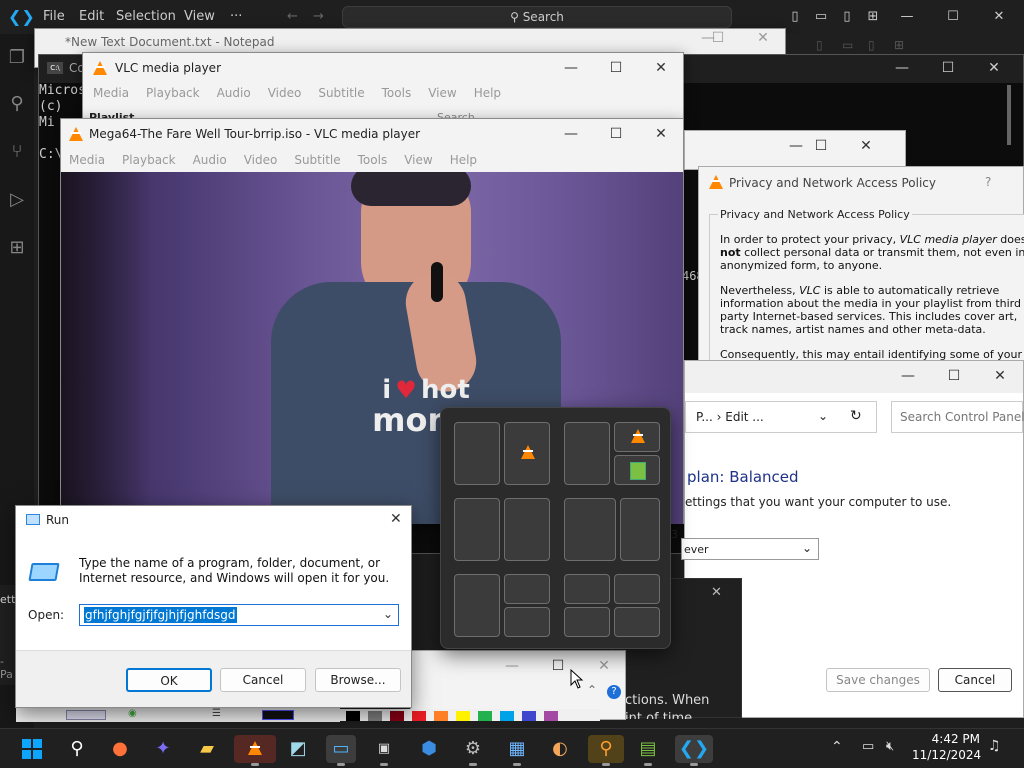 This screenshot has height=768, width=1024. What do you see at coordinates (648, 750) in the screenshot?
I see `notepadpp-taskbar-icon: ▤` at bounding box center [648, 750].